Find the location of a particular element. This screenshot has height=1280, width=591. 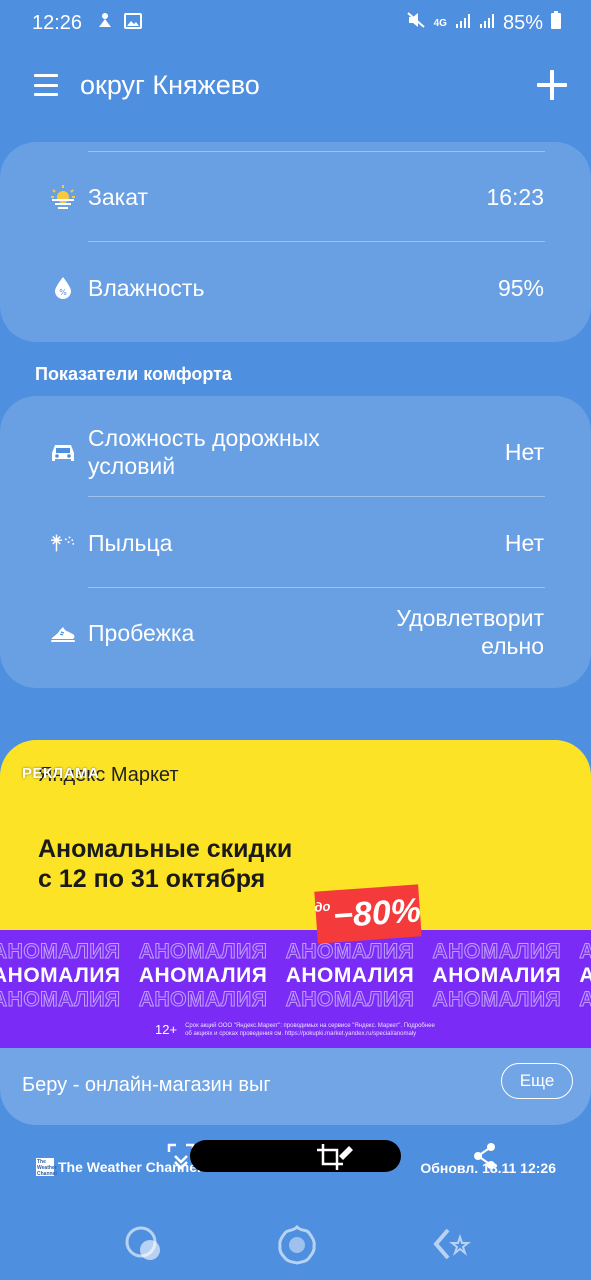

weather-channel-logo: The Weather Channel is located at coordinates (46, 1167).